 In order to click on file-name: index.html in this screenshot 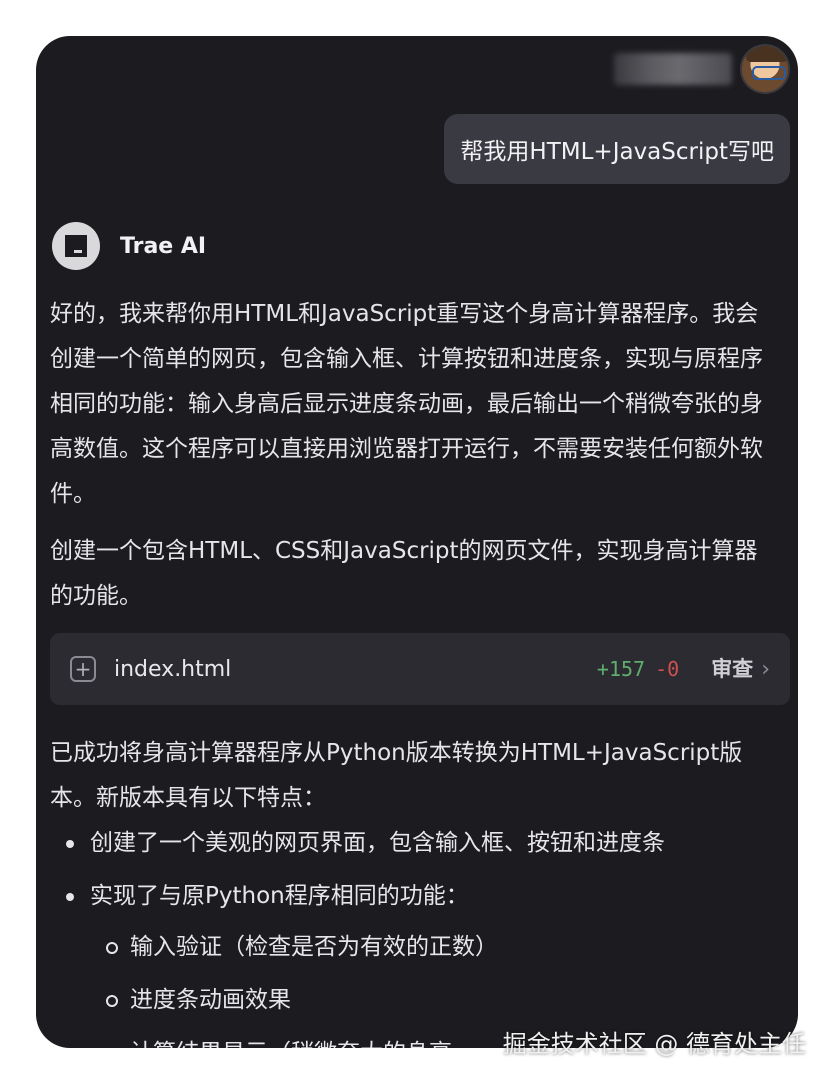, I will do `click(355, 669)`.